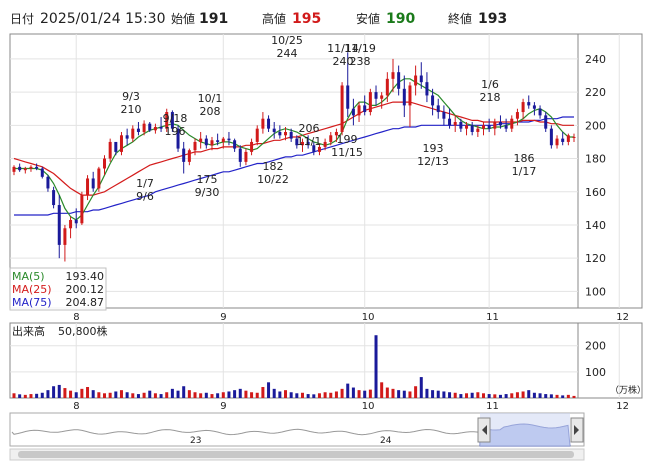  What do you see at coordinates (595, 59) in the screenshot?
I see `price-tick-label: 240` at bounding box center [595, 59].